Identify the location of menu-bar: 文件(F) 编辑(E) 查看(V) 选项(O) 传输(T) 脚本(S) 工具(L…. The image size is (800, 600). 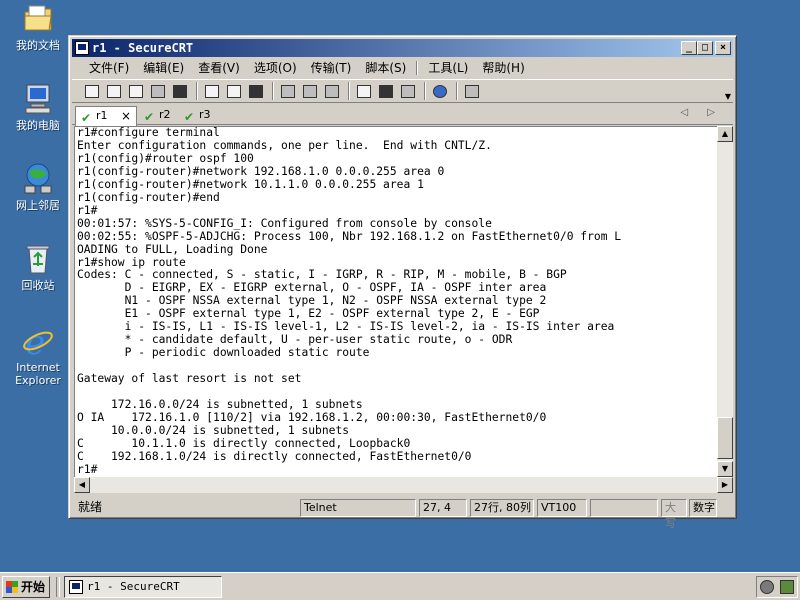
(402, 68).